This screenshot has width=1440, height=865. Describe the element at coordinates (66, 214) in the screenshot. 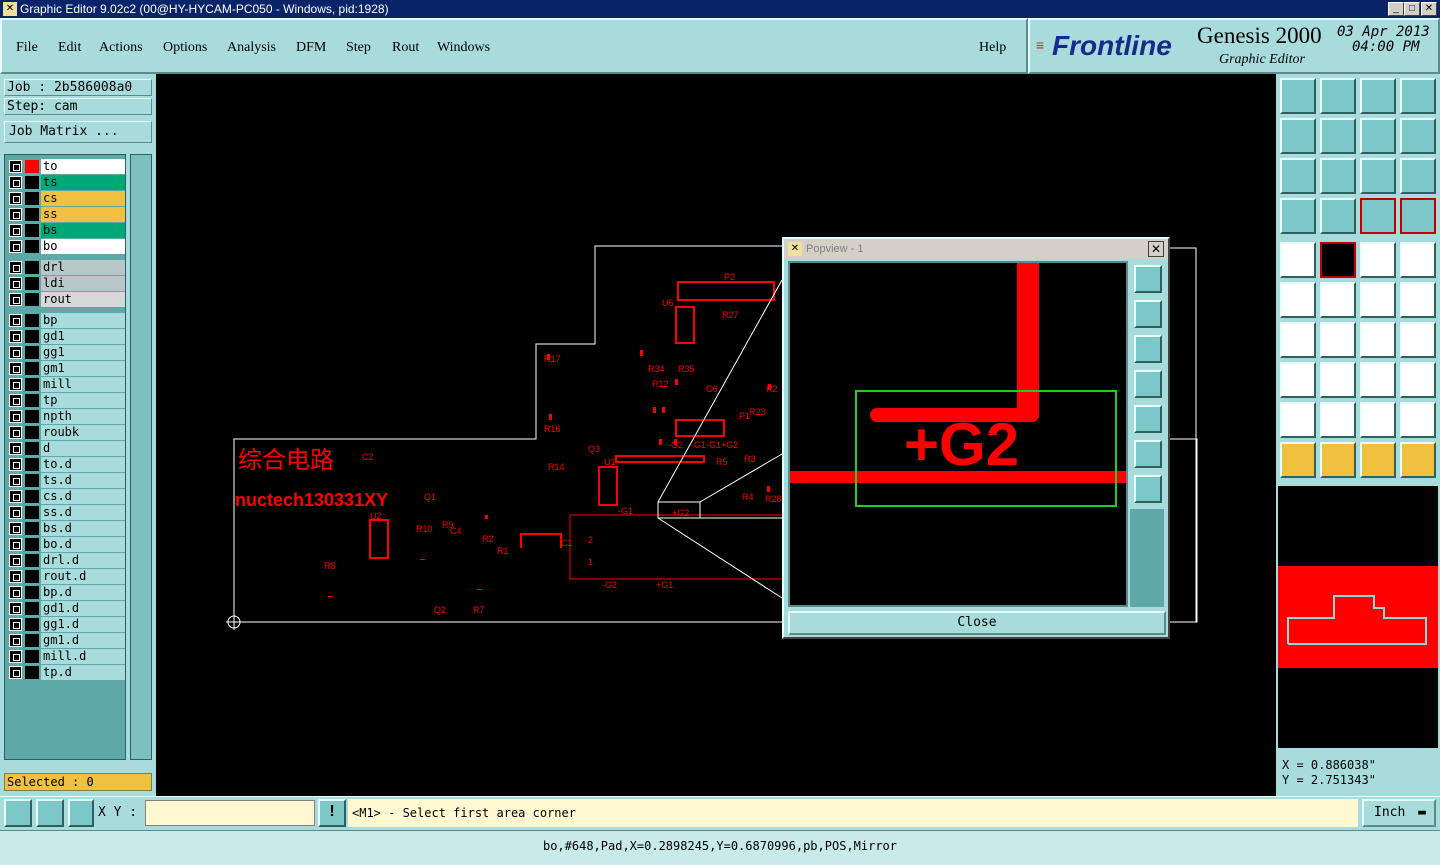

I see `layer-row-ss: ss` at that location.